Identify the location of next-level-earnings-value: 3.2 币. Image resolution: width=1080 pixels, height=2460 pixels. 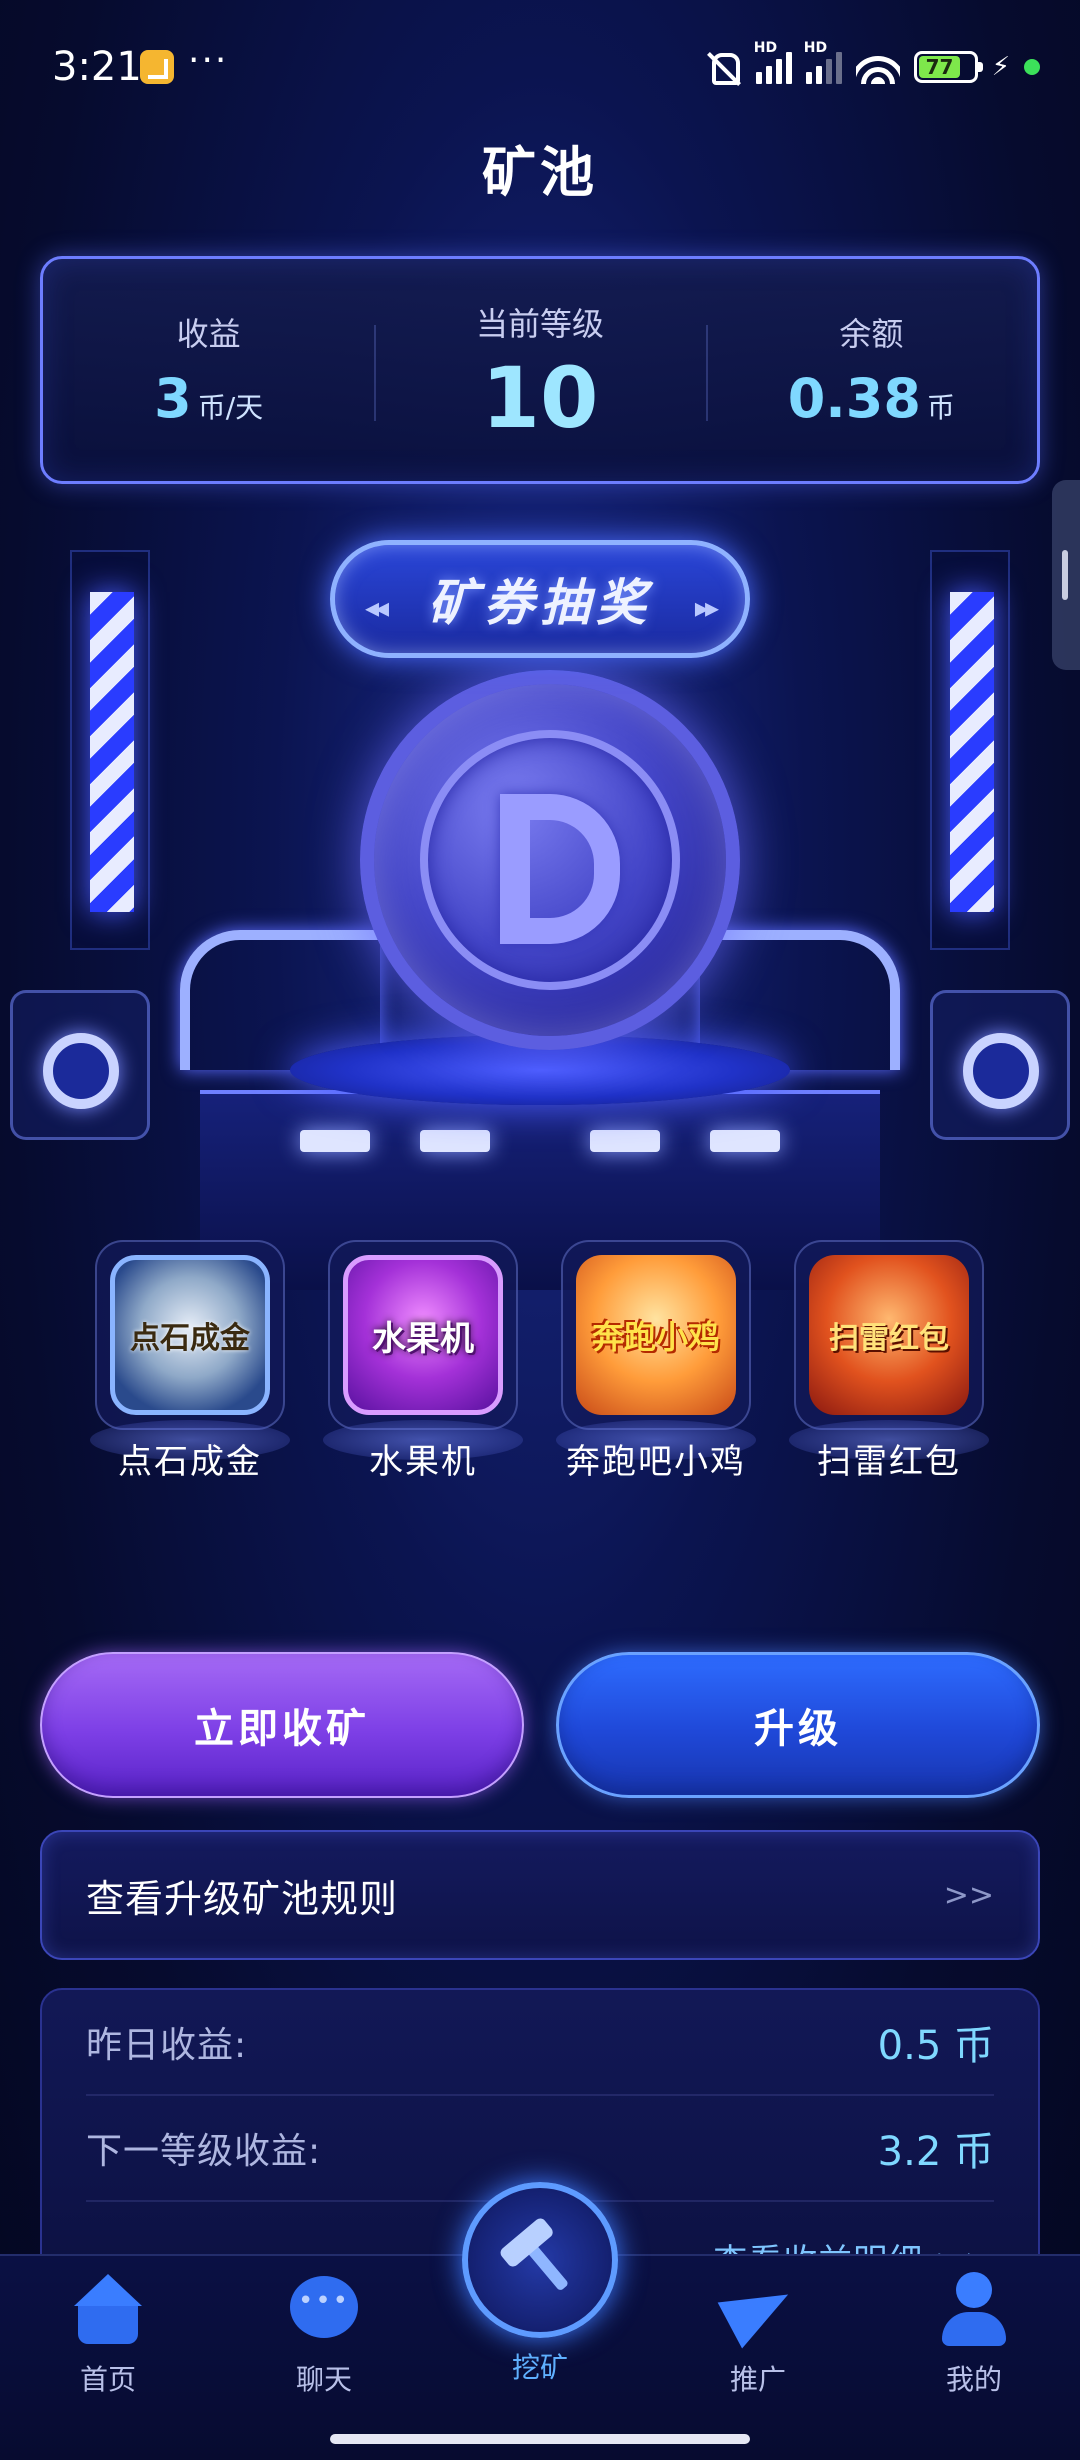
(935, 2152).